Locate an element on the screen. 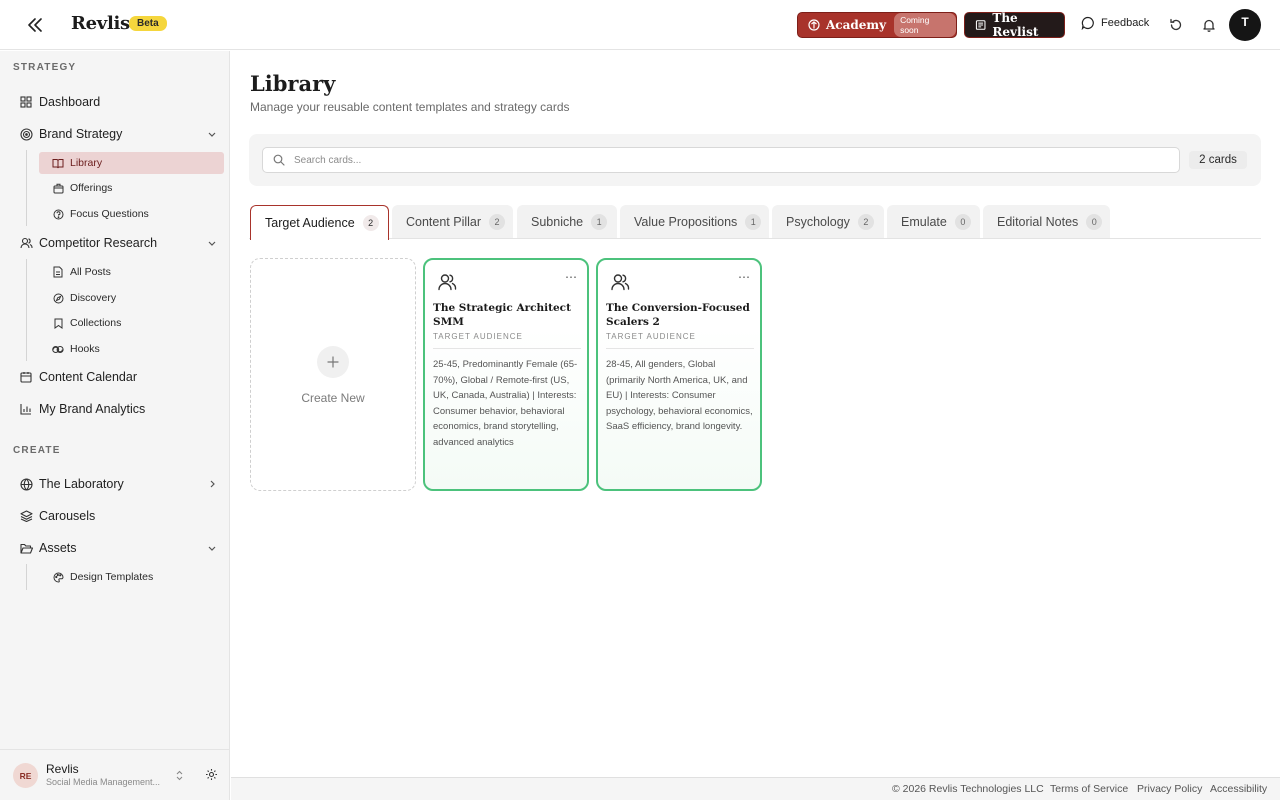 The width and height of the screenshot is (1280, 800). tab-subniche: Subniche 1 is located at coordinates (567, 221).